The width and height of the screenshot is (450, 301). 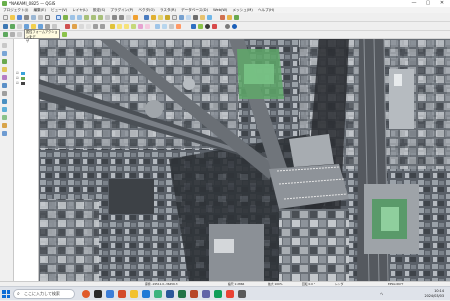 What do you see at coordinates (178, 26) in the screenshot?
I see `results-viewer-icon` at bounding box center [178, 26].